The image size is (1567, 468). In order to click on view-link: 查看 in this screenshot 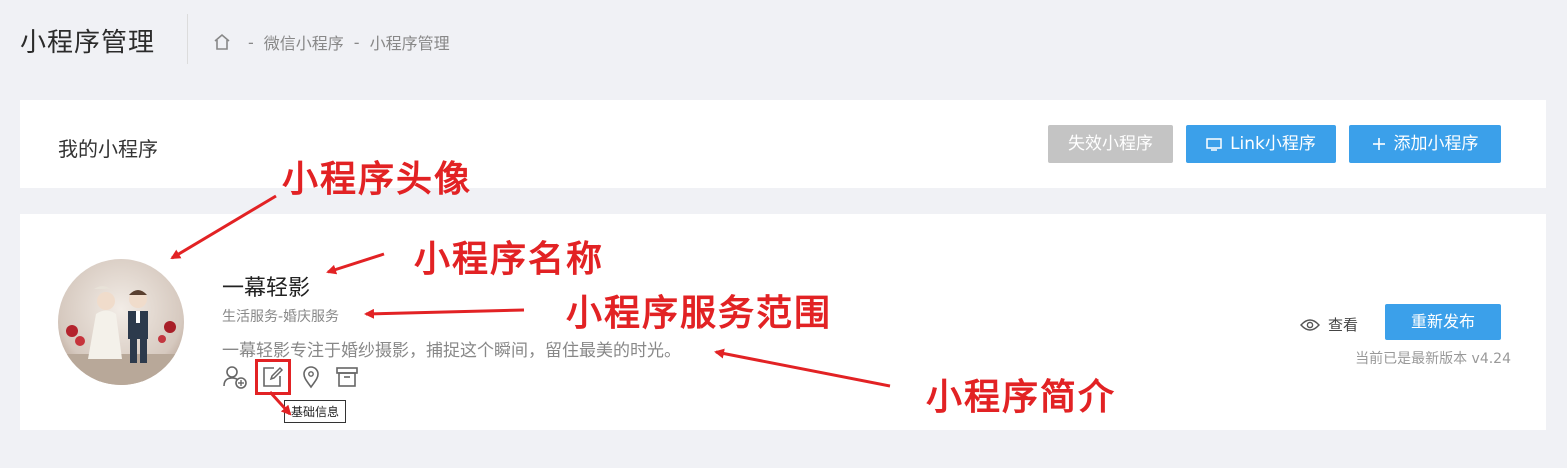, I will do `click(1329, 324)`.